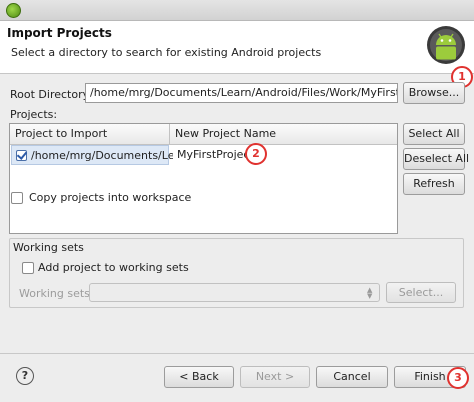 The width and height of the screenshot is (474, 402). I want to click on back-button: < Back, so click(199, 377).